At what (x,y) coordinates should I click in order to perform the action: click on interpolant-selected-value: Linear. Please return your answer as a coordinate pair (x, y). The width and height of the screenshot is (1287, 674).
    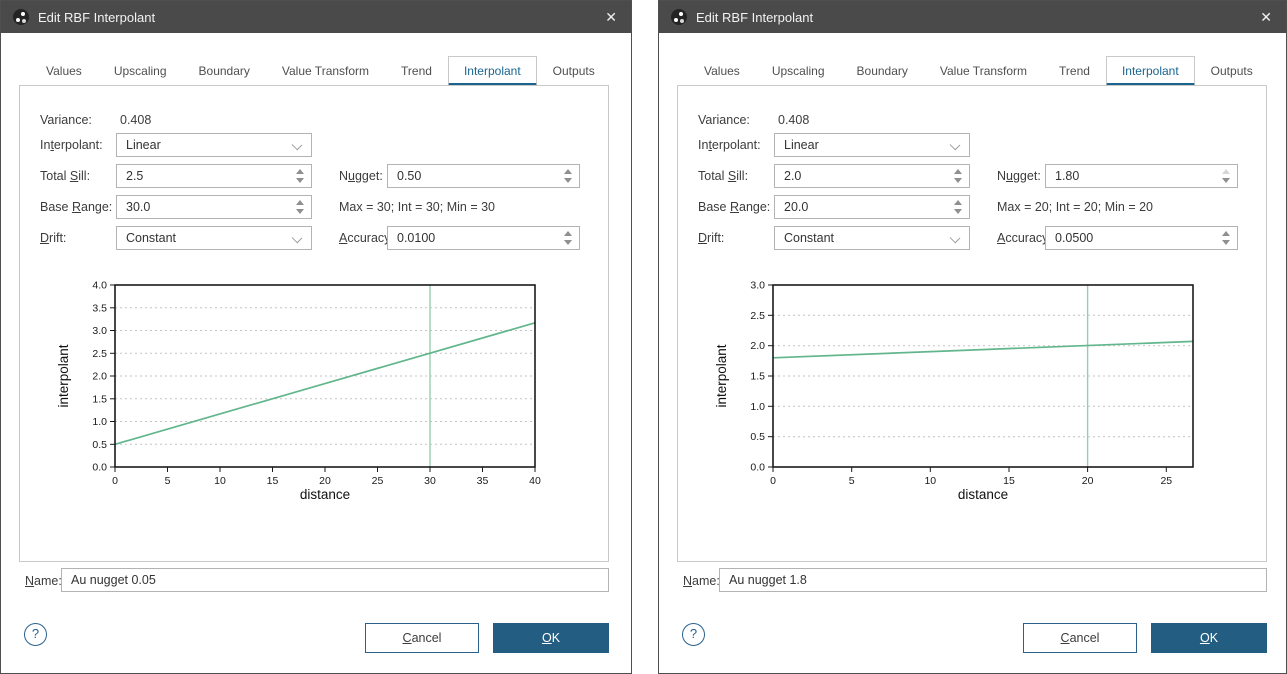
    Looking at the image, I should click on (801, 145).